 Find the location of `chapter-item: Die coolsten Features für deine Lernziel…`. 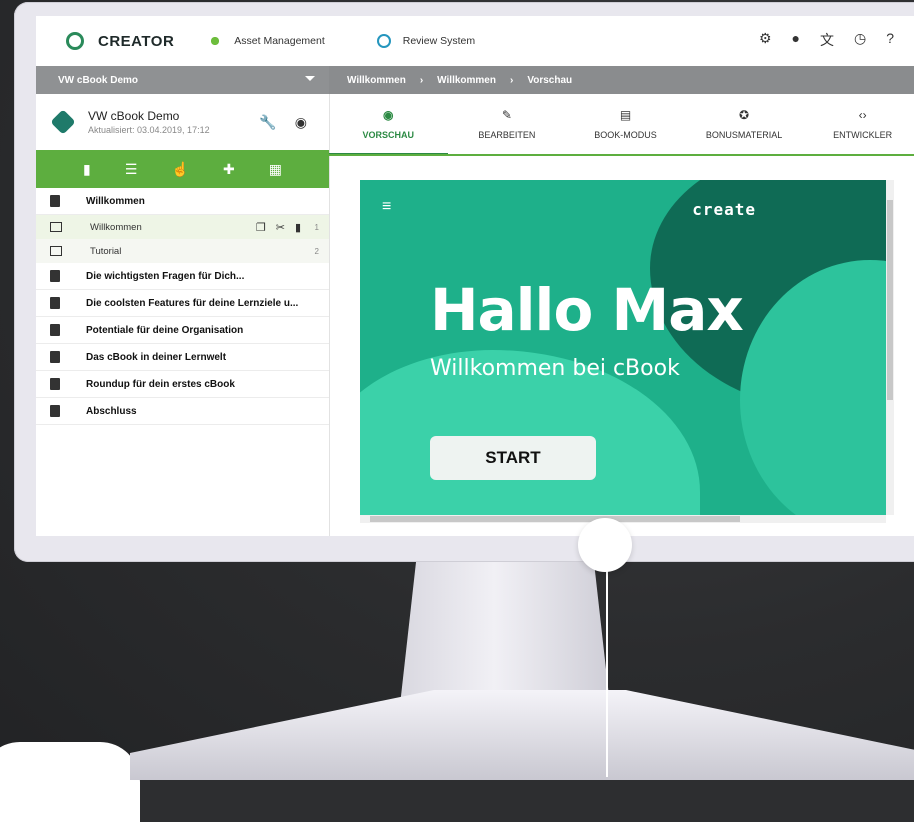

chapter-item: Die coolsten Features für deine Lernziel… is located at coordinates (182, 303).